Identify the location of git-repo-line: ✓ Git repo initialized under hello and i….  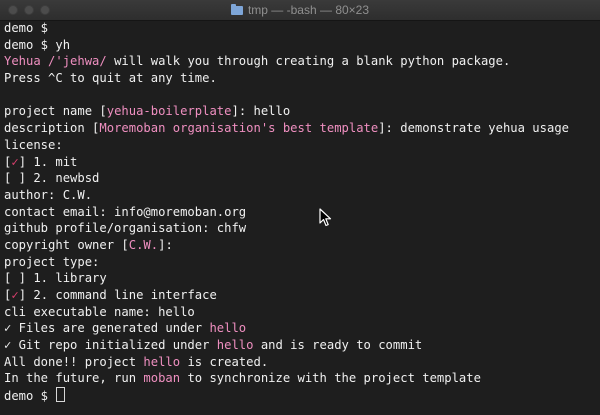
(300, 345).